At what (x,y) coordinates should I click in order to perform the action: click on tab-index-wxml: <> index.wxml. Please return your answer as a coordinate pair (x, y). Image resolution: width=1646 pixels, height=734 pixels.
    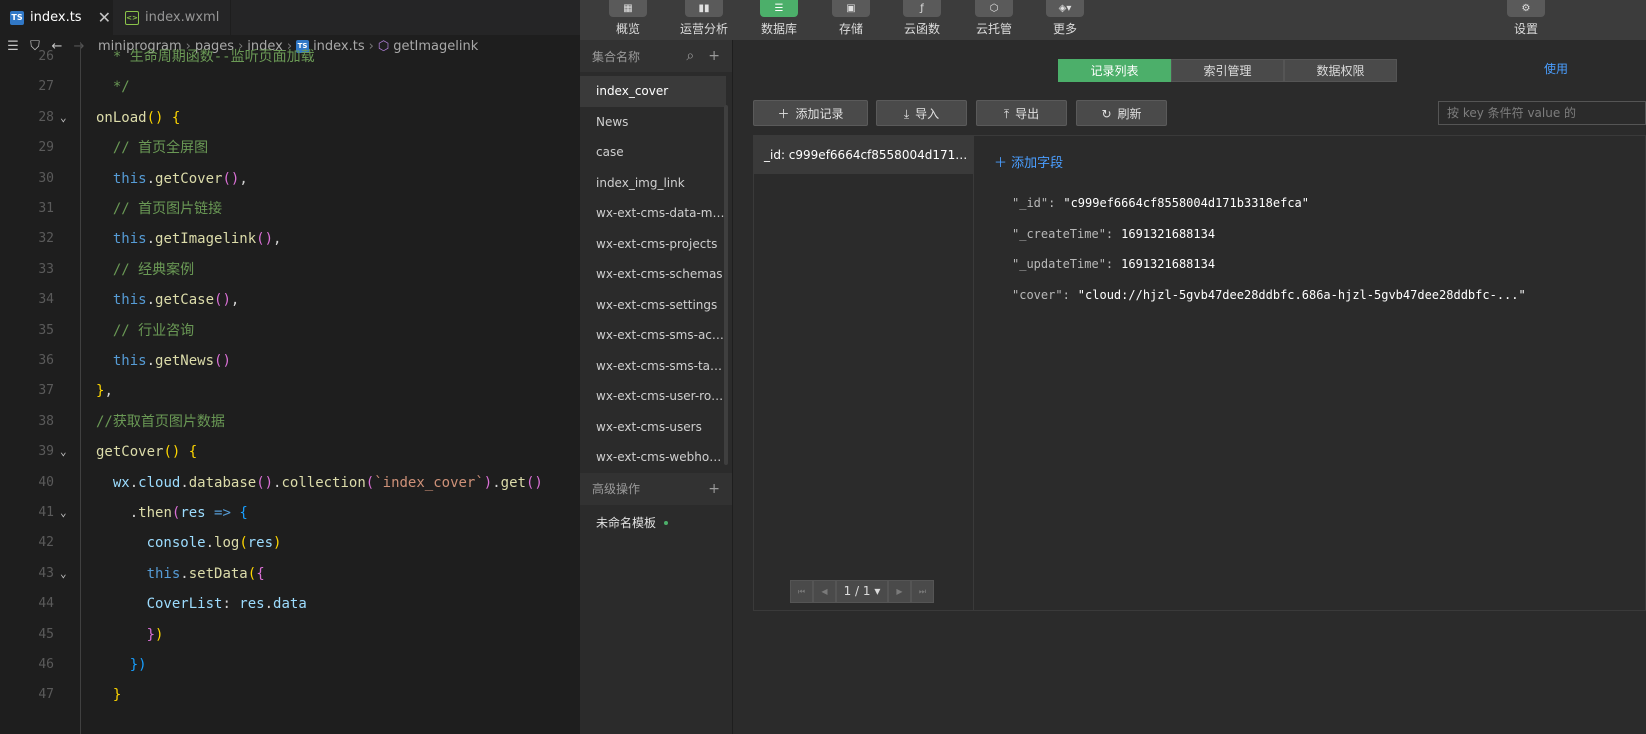
    Looking at the image, I should click on (172, 17).